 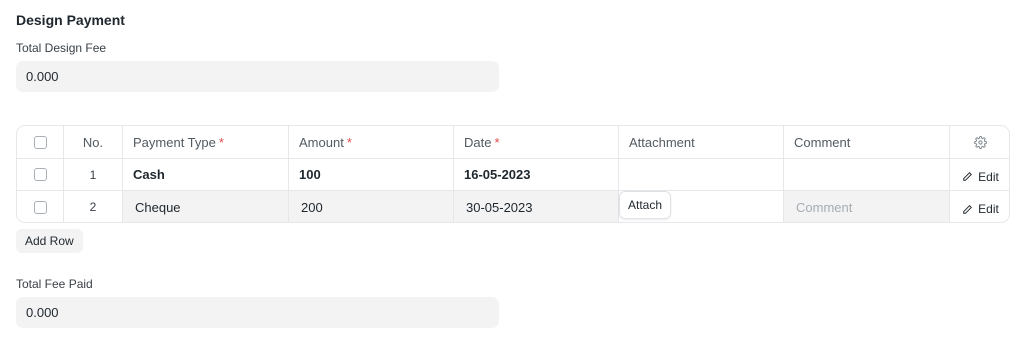 What do you see at coordinates (206, 206) in the screenshot?
I see `payment-type-input: Cheque` at bounding box center [206, 206].